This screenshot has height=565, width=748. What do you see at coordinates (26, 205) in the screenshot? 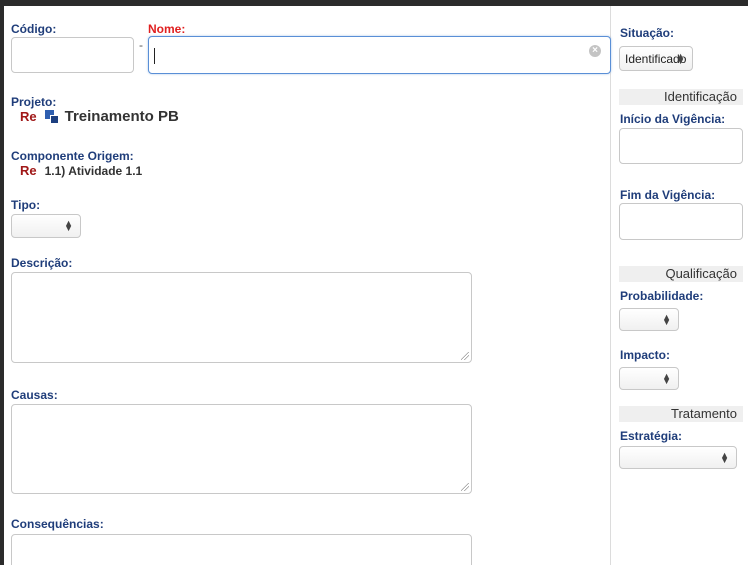
I see `tipo-label: Tipo:` at bounding box center [26, 205].